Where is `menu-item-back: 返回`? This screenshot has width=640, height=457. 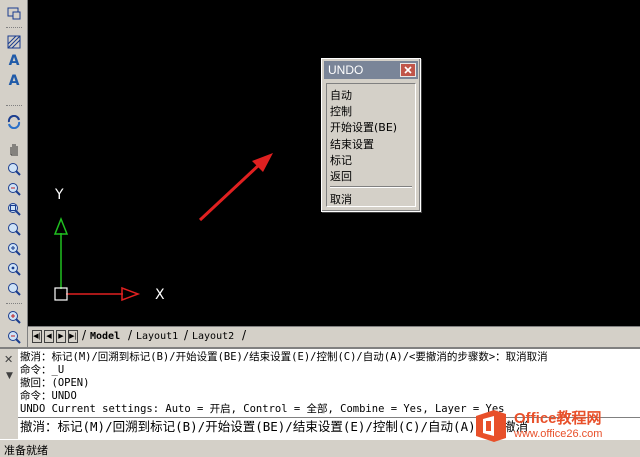 menu-item-back: 返回 is located at coordinates (341, 176).